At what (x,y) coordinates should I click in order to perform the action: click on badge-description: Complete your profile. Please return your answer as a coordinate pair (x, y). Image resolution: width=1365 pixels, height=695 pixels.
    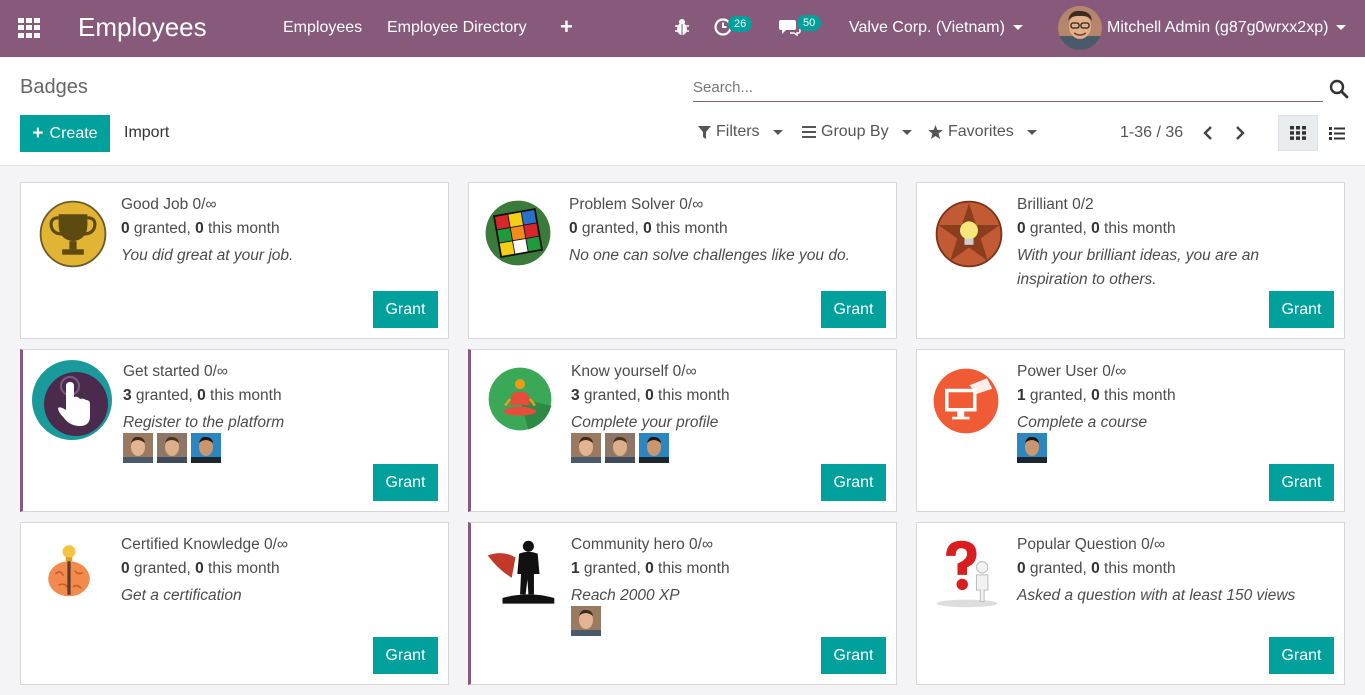
    Looking at the image, I should click on (645, 422).